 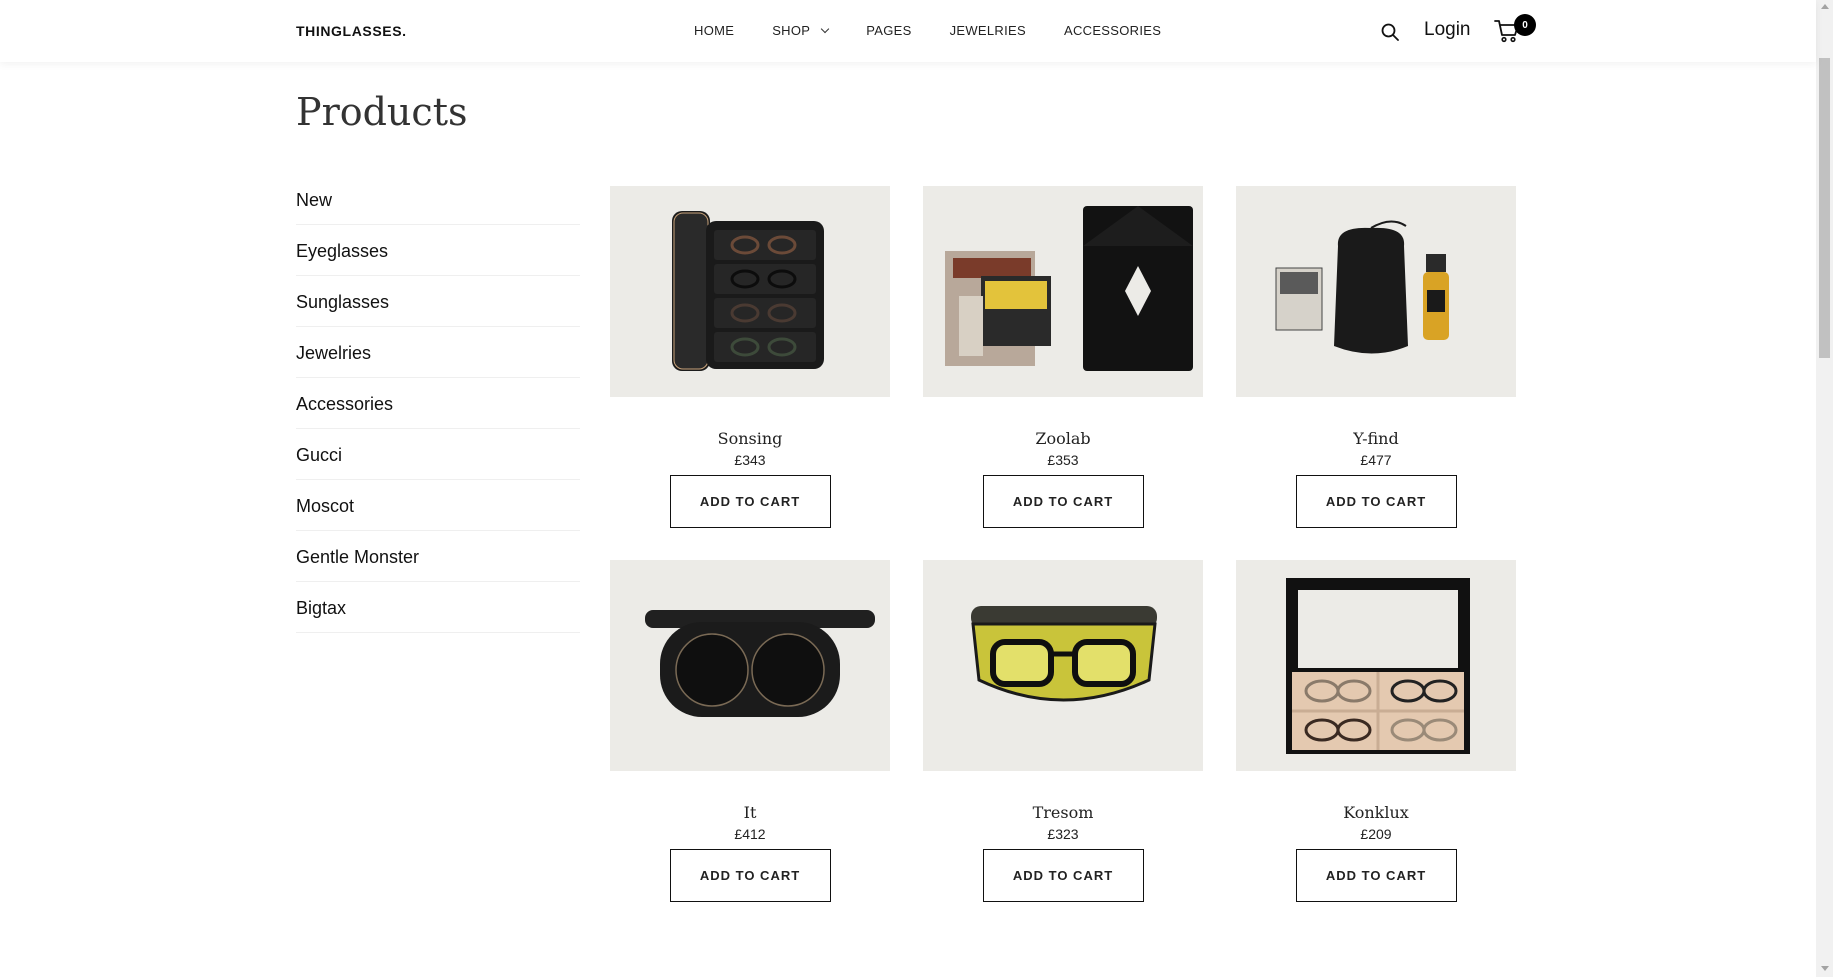 I want to click on nav-jewelries-label: JEWELRIES, so click(x=987, y=30).